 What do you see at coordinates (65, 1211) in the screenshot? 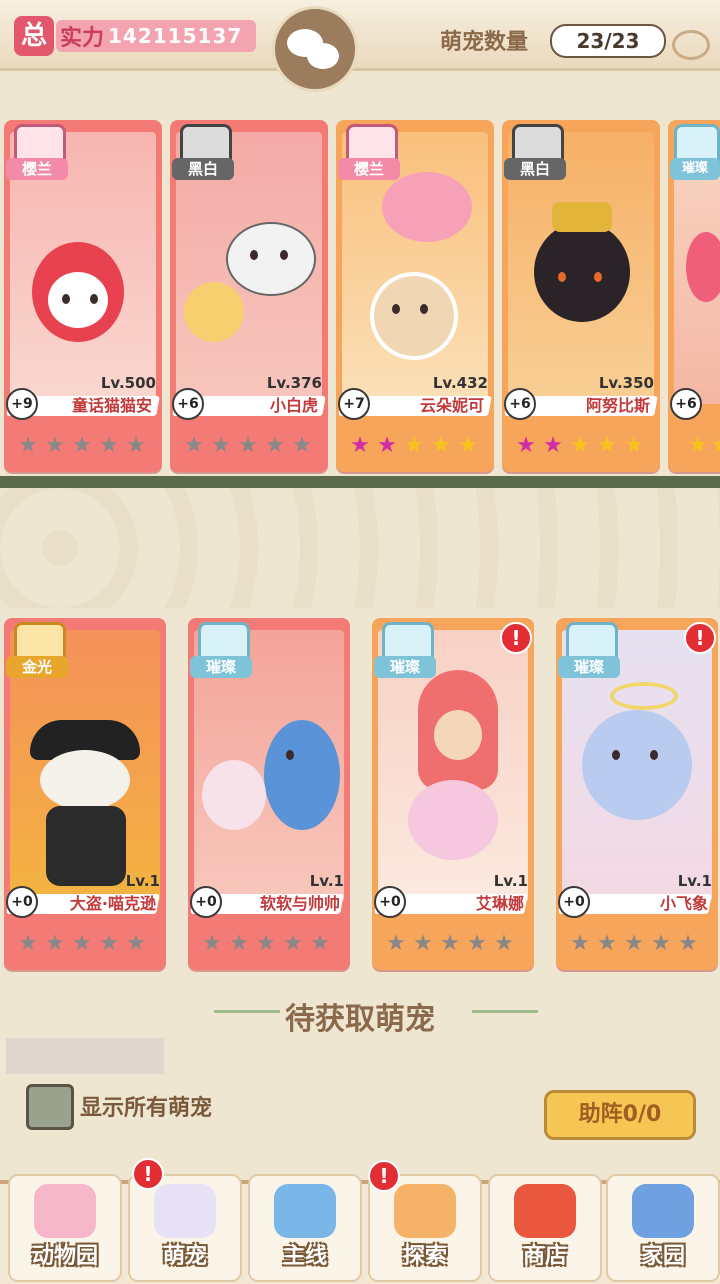
I see `zoo-icon` at bounding box center [65, 1211].